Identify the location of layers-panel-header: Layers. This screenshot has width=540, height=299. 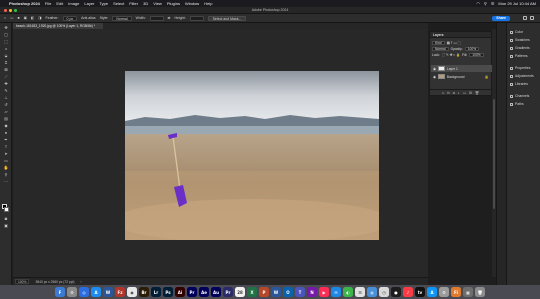
(460, 35).